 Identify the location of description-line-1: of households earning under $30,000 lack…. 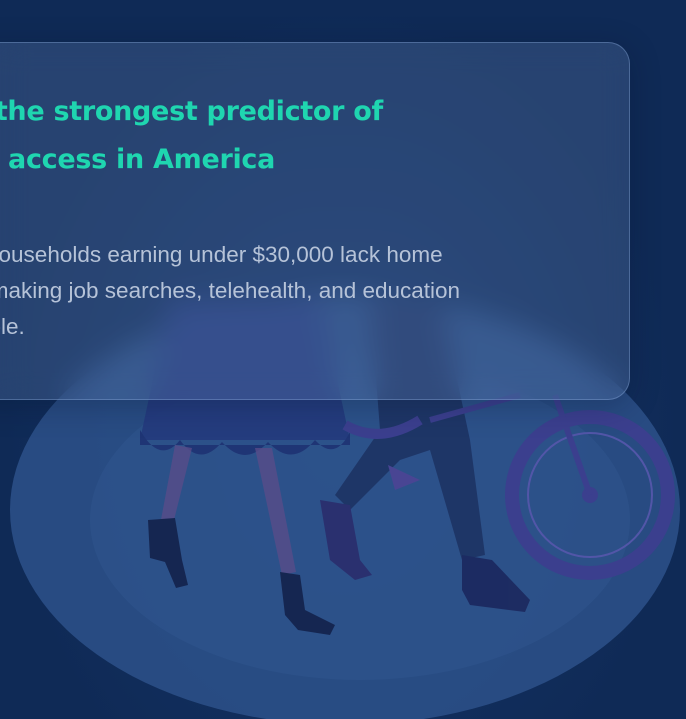
(221, 254).